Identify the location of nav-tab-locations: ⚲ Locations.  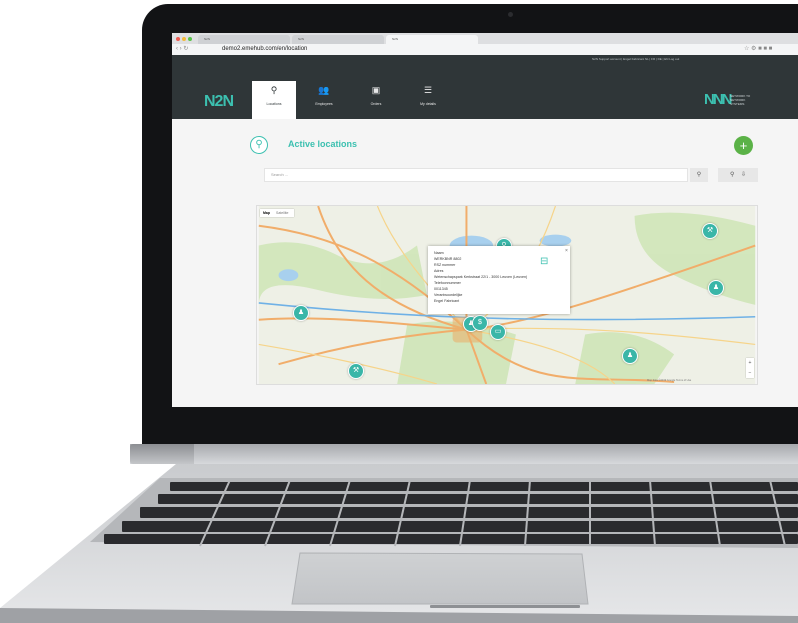
(274, 100).